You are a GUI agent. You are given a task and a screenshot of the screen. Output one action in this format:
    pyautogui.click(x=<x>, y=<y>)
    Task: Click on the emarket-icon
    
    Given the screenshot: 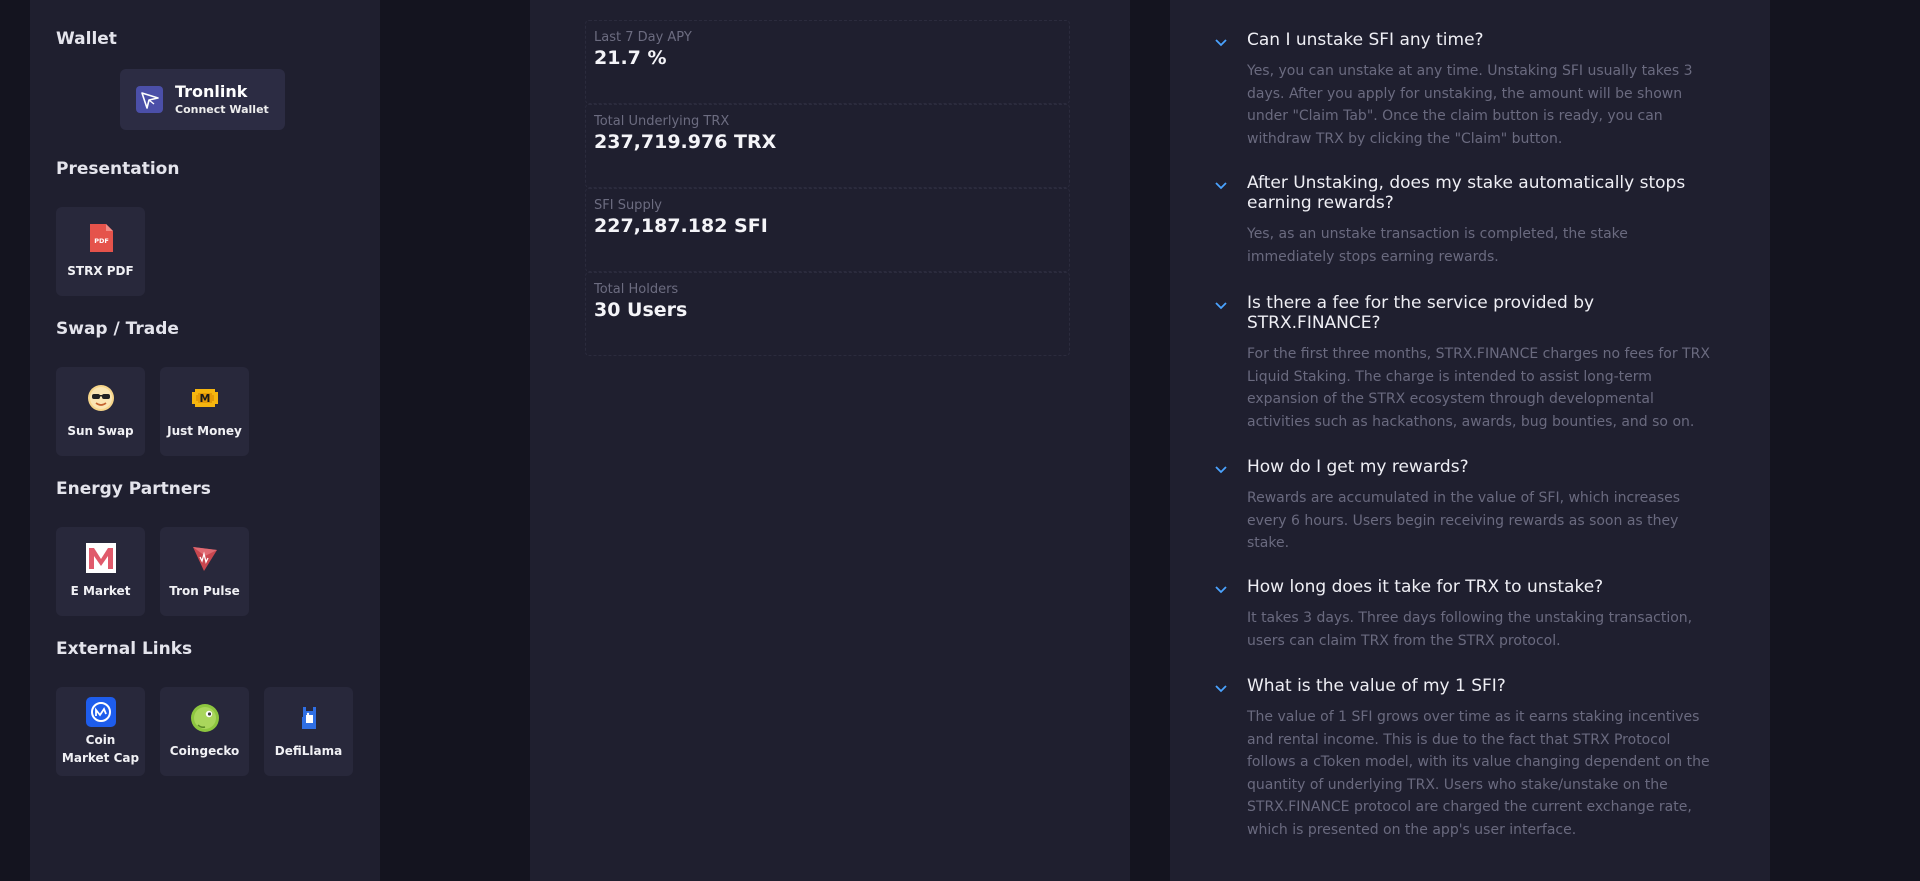 What is the action you would take?
    pyautogui.click(x=100, y=558)
    